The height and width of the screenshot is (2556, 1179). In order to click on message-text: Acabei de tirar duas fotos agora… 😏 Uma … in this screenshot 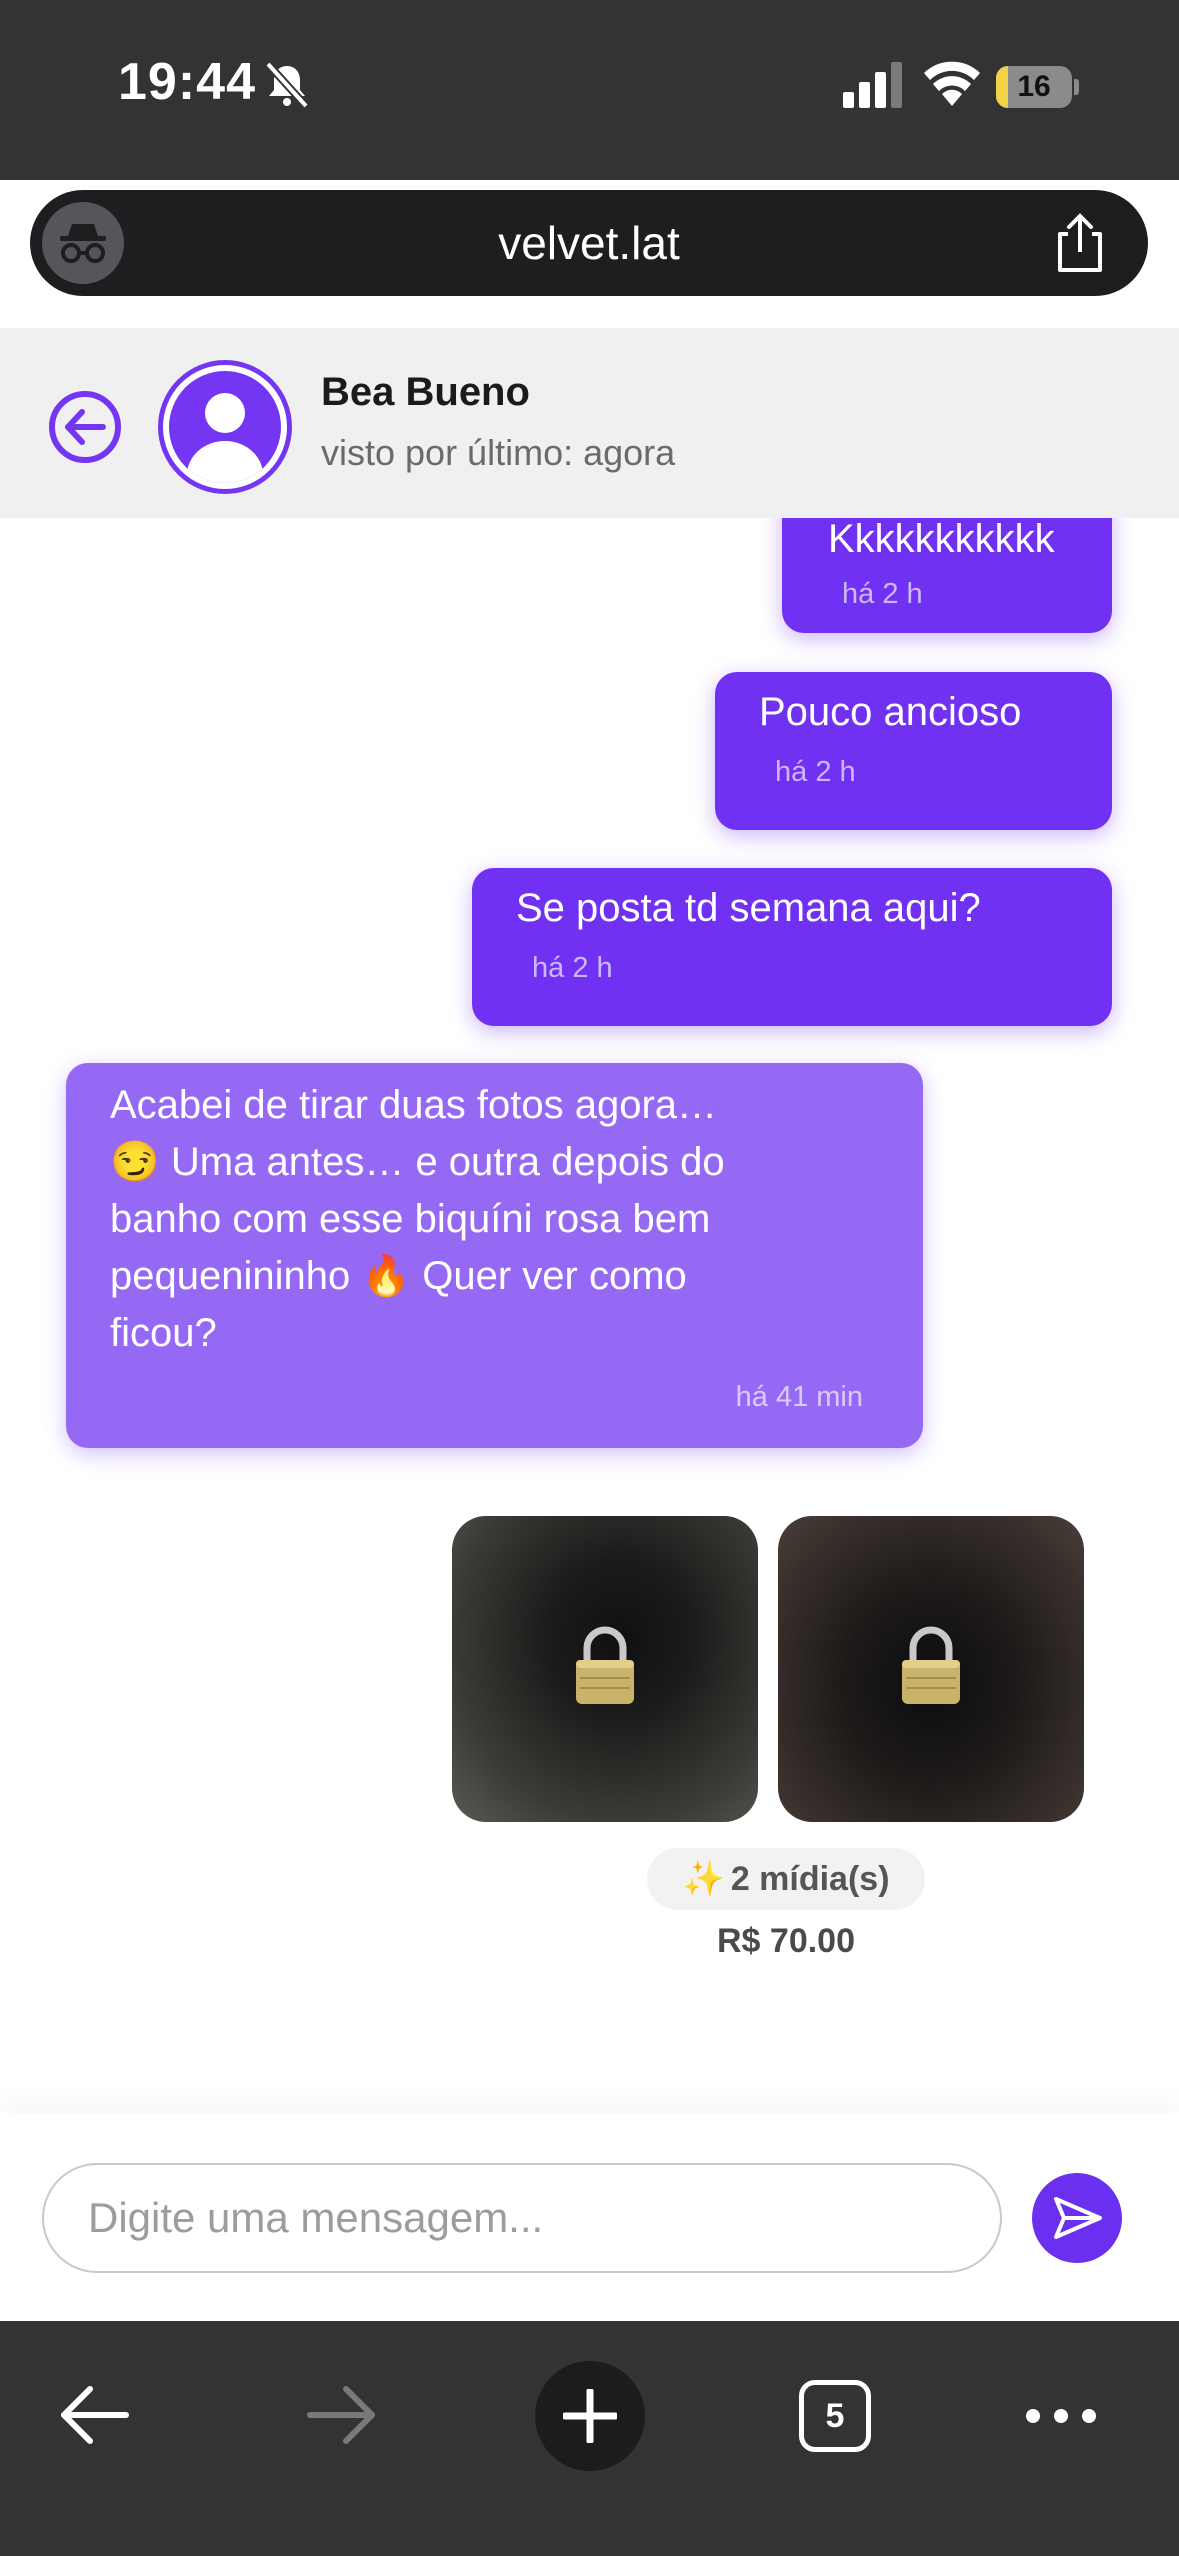, I will do `click(417, 1219)`.